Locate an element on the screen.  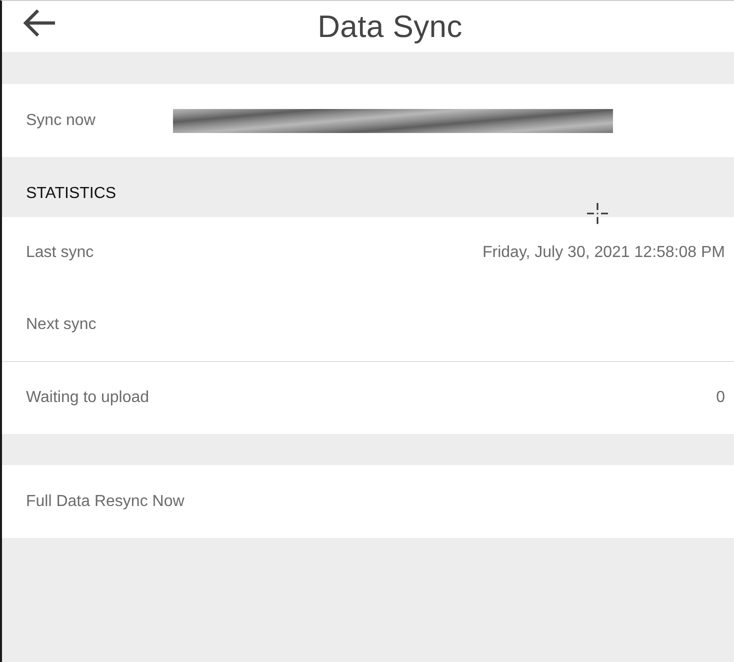
screen-title: Data Sync is located at coordinates (390, 26).